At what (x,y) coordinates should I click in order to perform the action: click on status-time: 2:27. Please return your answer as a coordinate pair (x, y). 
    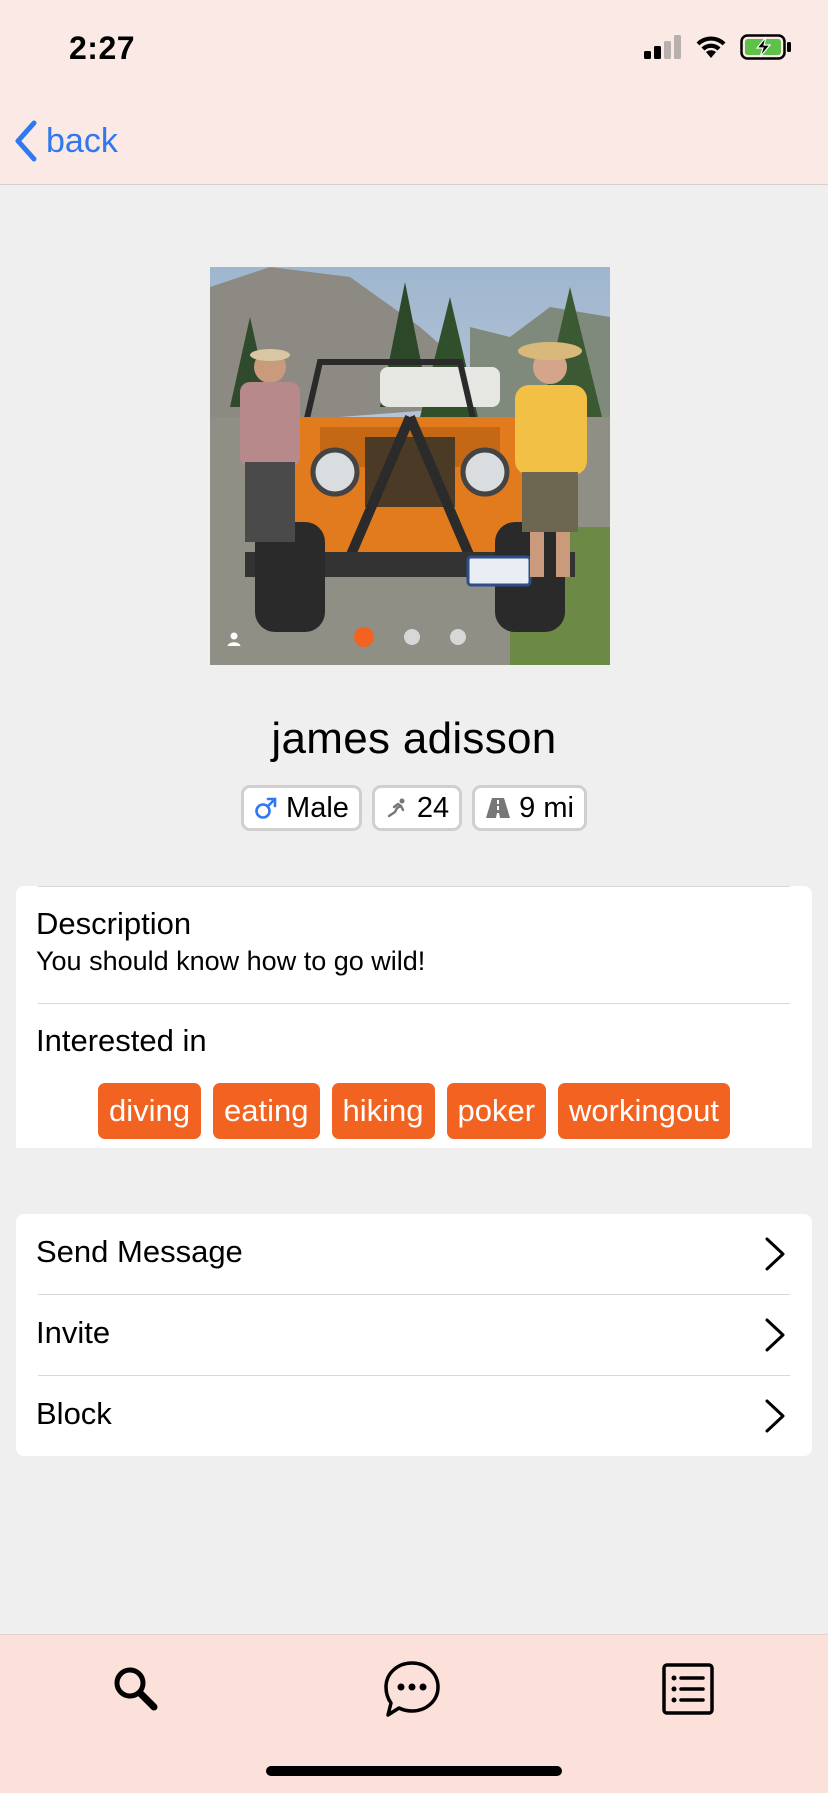
    Looking at the image, I should click on (102, 48).